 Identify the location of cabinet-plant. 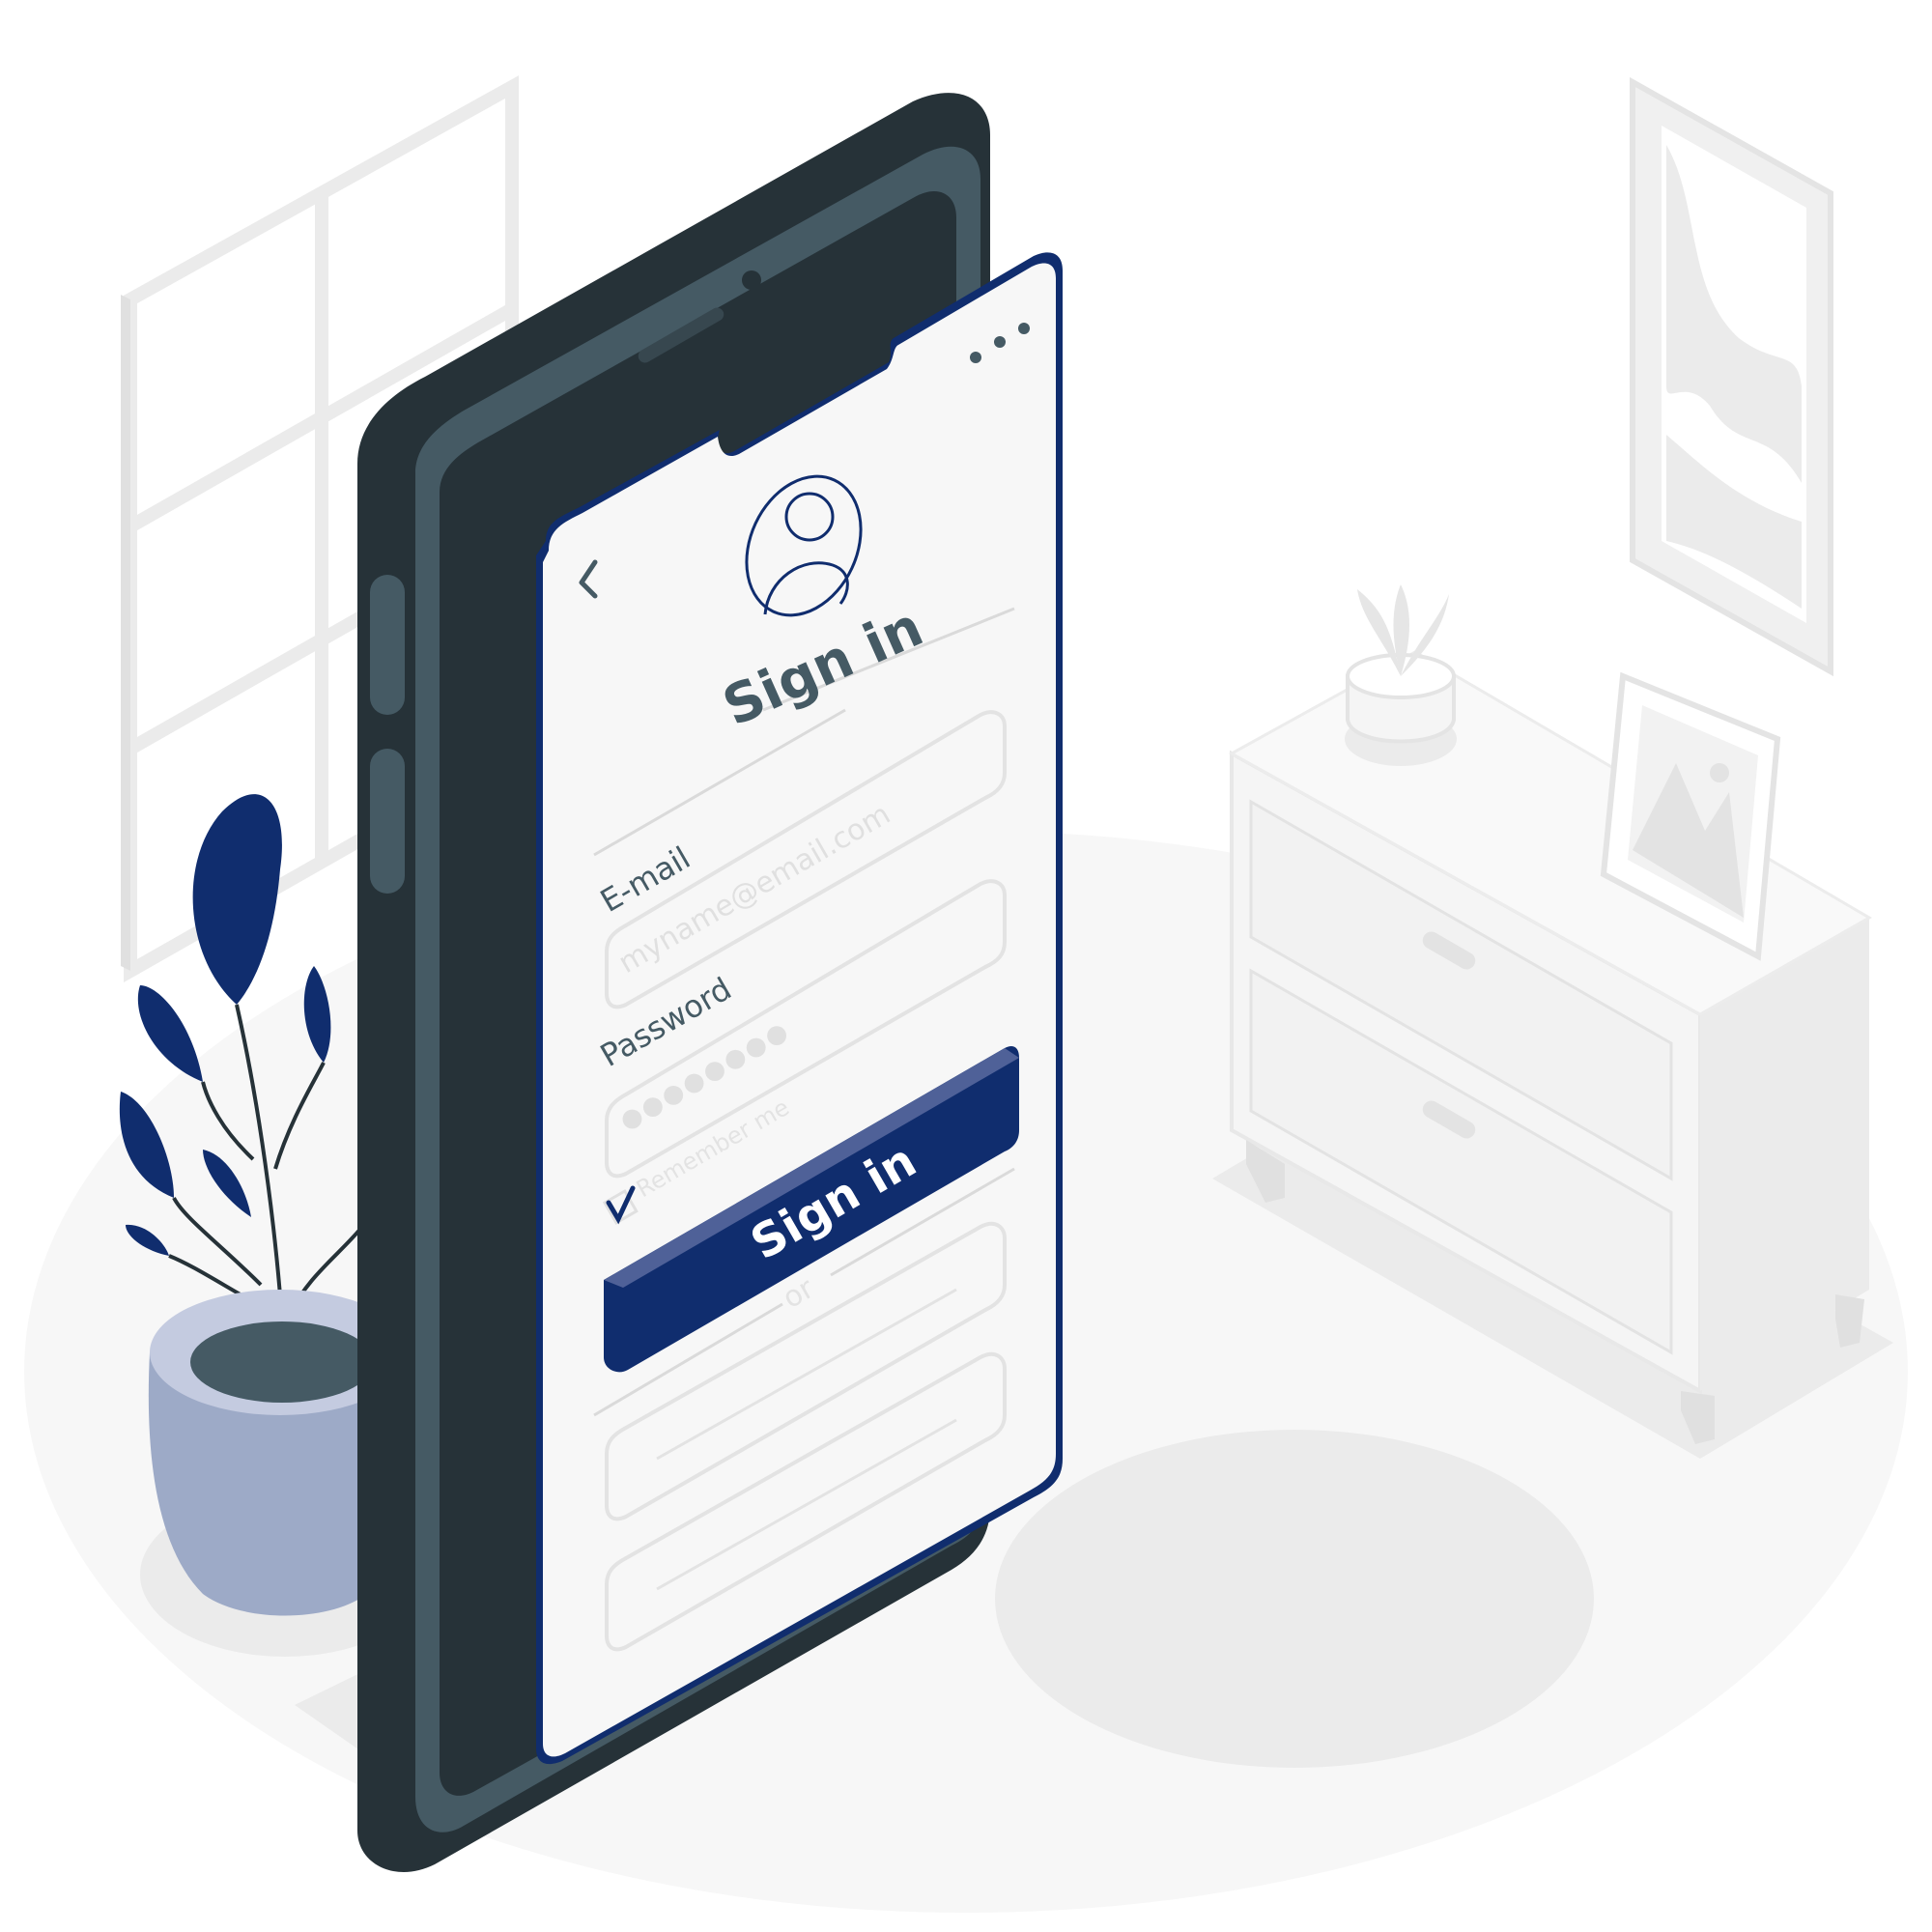
(1401, 675).